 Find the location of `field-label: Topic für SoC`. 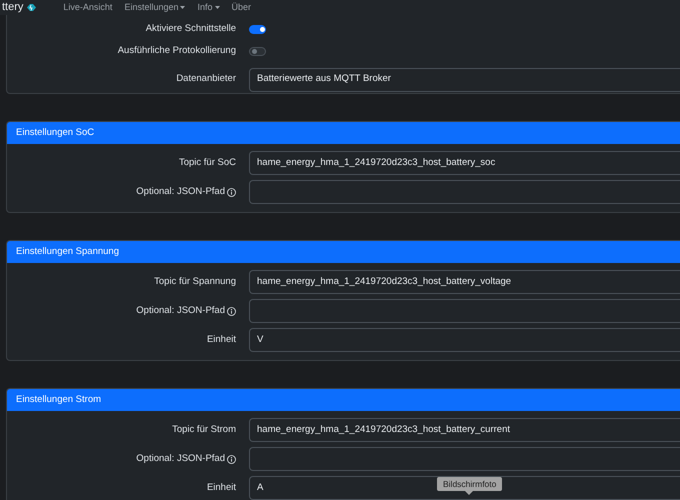

field-label: Topic für SoC is located at coordinates (207, 163).